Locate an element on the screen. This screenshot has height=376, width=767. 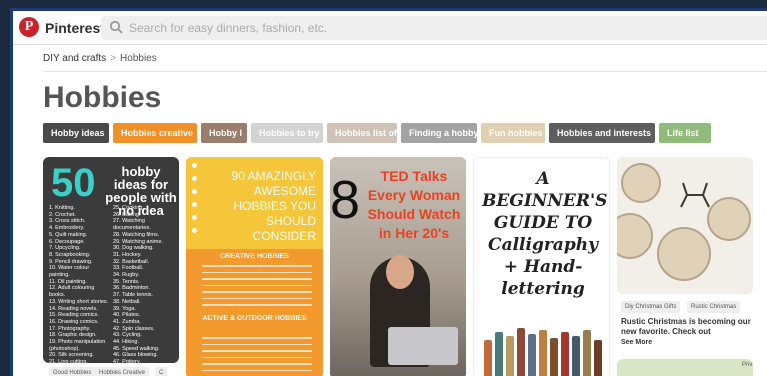
hobby-list-item: 43. Cycling. is located at coordinates (127, 335).